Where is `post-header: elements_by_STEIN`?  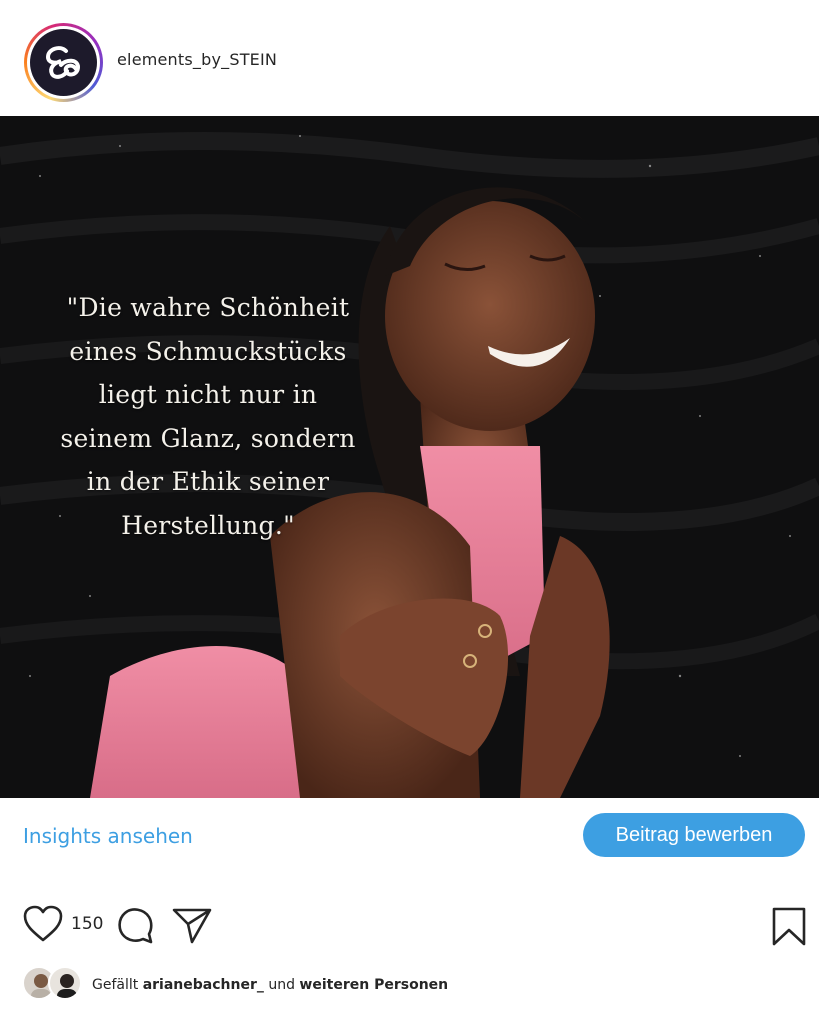
post-header: elements_by_STEIN is located at coordinates (409, 58).